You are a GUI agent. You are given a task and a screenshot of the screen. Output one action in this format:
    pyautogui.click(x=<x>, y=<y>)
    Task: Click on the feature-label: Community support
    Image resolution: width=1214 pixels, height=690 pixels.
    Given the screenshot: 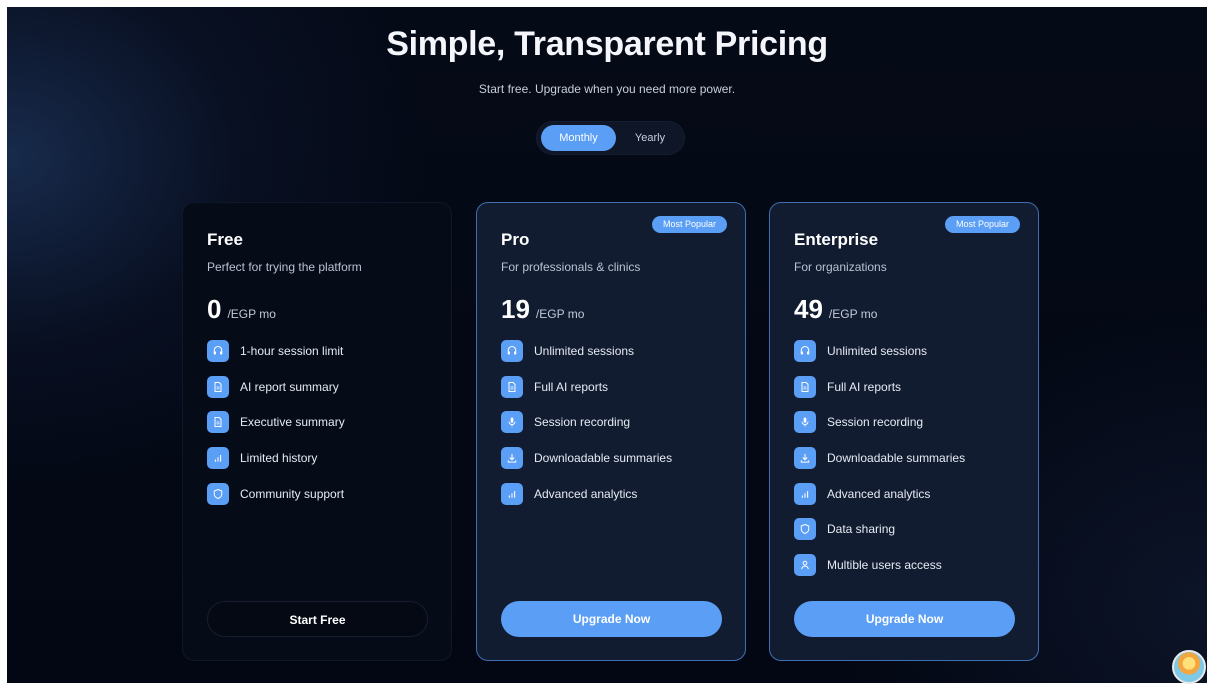 What is the action you would take?
    pyautogui.click(x=292, y=493)
    